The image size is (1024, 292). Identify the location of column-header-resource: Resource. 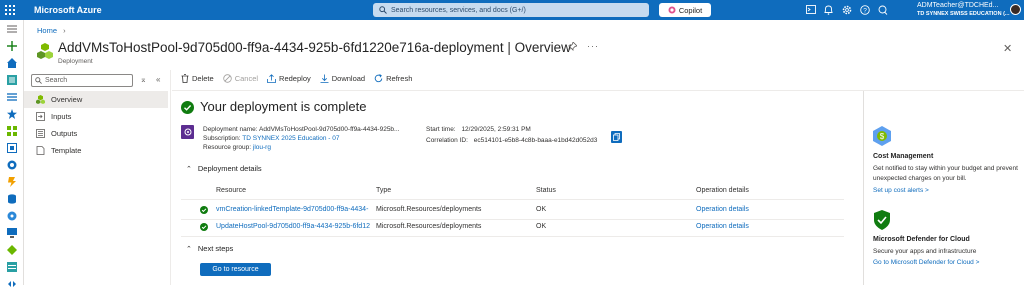
(231, 190).